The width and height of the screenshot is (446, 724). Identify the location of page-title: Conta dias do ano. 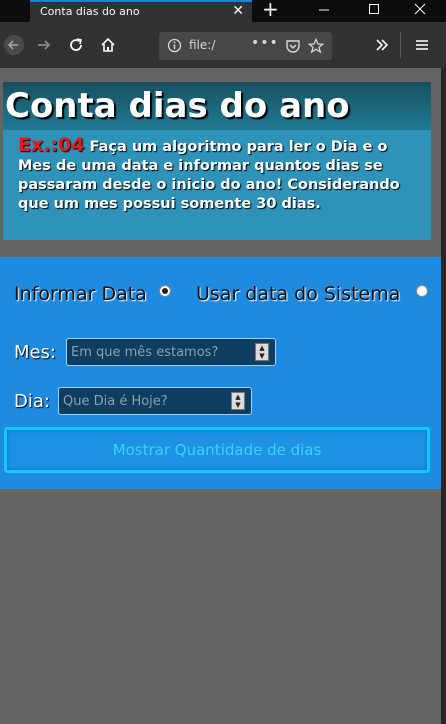
(177, 106).